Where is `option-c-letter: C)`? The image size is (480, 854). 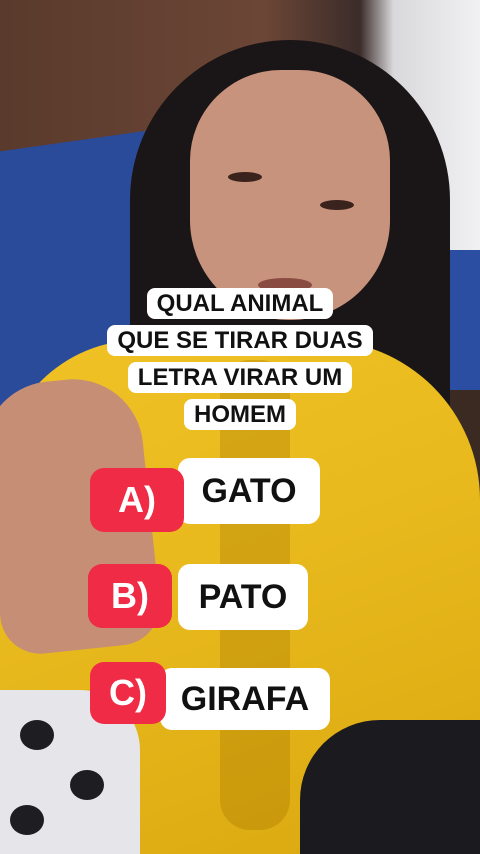
option-c-letter: C) is located at coordinates (128, 693).